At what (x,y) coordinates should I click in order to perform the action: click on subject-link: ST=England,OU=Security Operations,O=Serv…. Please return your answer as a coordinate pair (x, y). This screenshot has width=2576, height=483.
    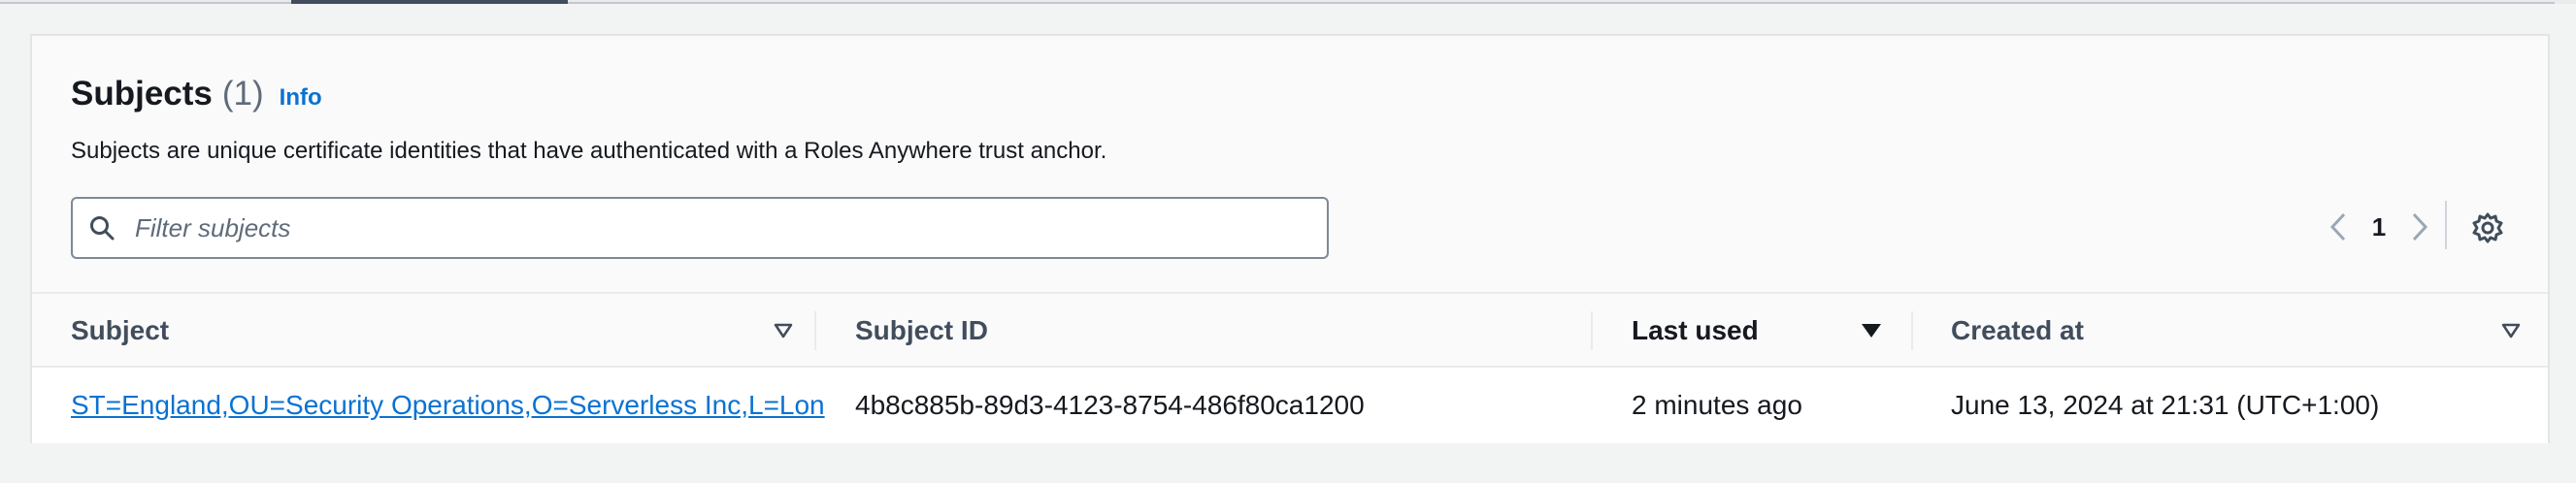
    Looking at the image, I should click on (448, 405).